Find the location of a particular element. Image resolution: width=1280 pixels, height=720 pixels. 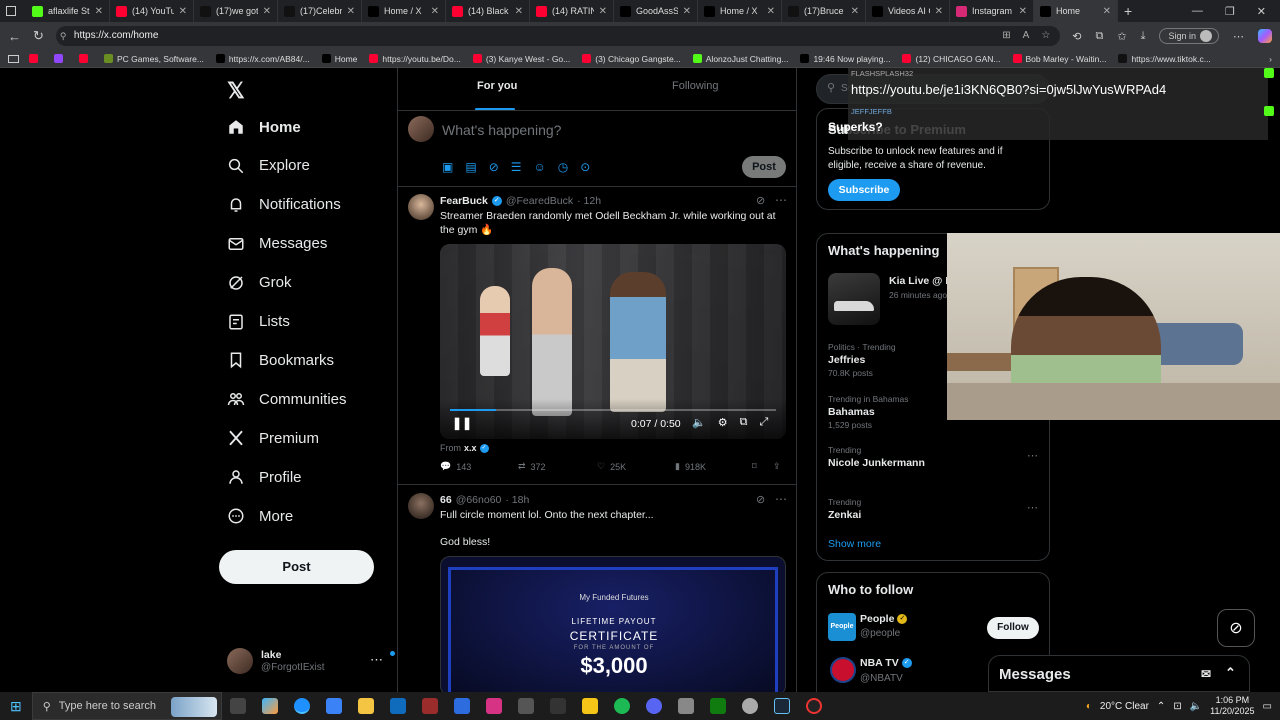

browser-tab: (17)we got r ✕ is located at coordinates (236, 11).